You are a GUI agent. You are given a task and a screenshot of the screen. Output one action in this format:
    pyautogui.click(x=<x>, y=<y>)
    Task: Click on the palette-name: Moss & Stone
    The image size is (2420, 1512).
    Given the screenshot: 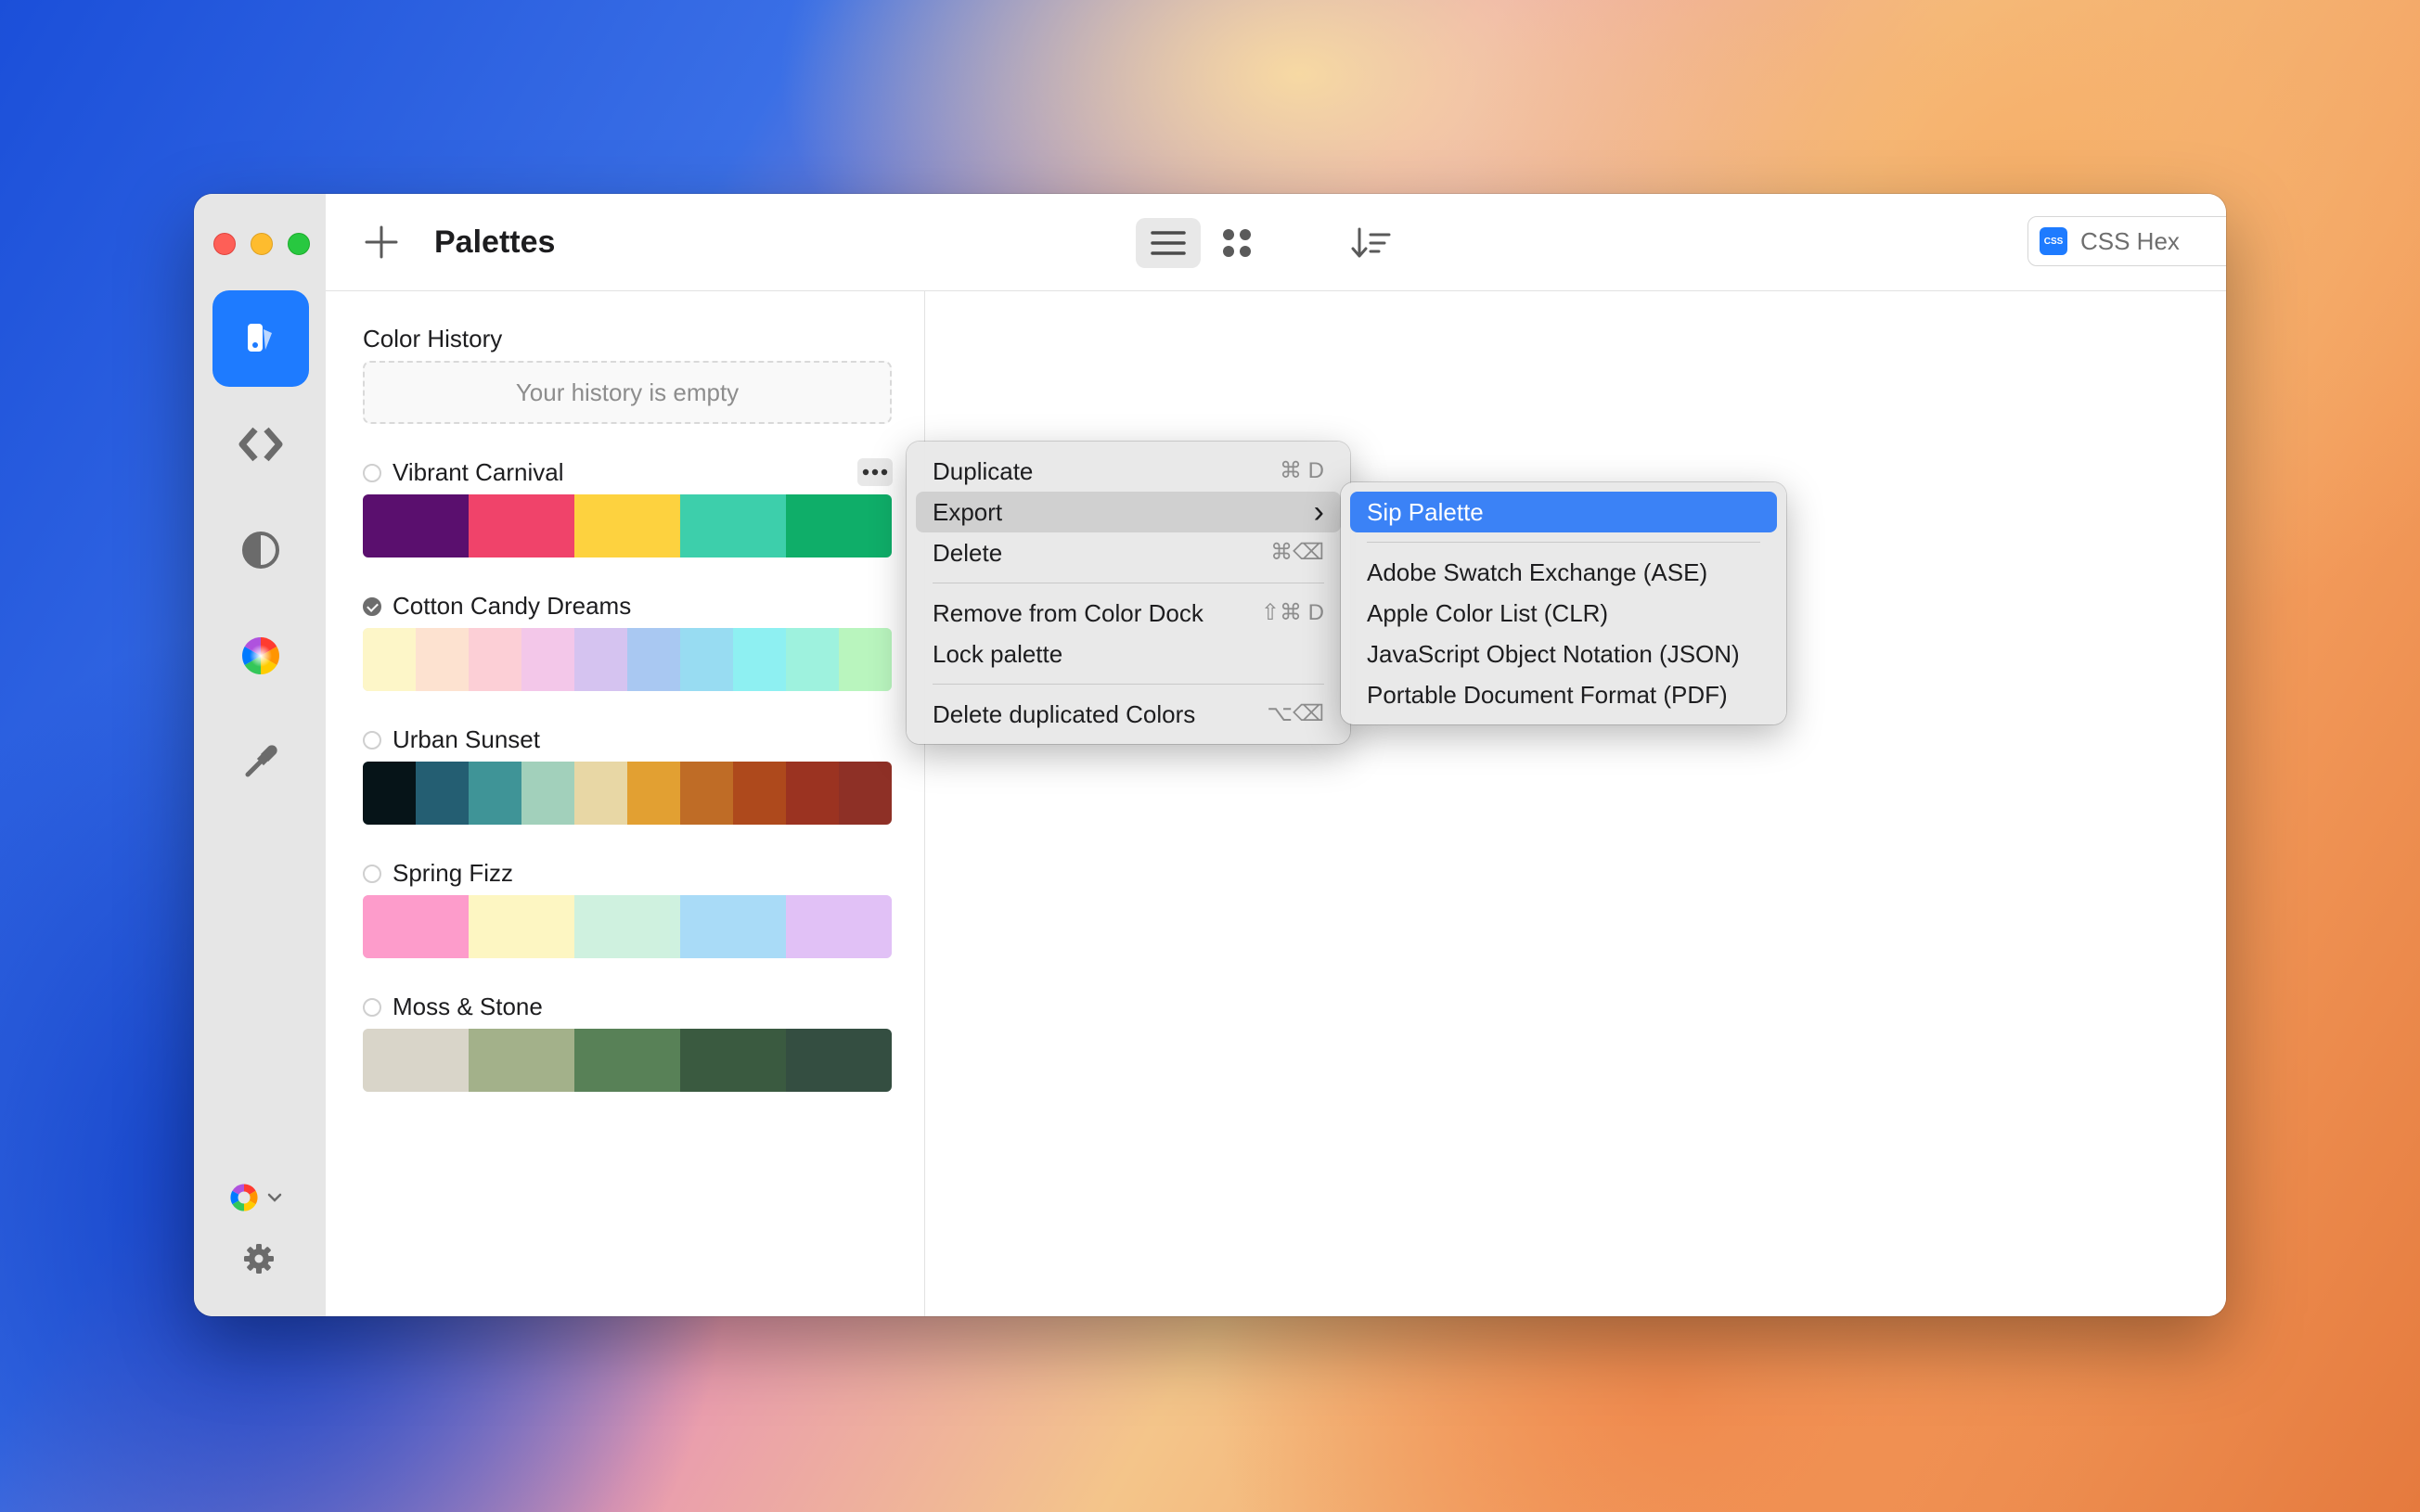 What is the action you would take?
    pyautogui.click(x=468, y=1007)
    